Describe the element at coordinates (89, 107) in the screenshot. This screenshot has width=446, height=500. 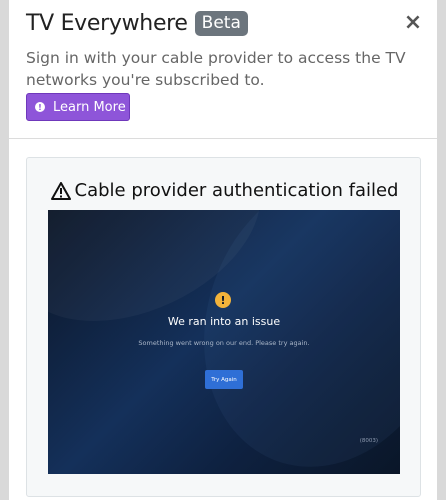
I see `learn-more-label: Learn More` at that location.